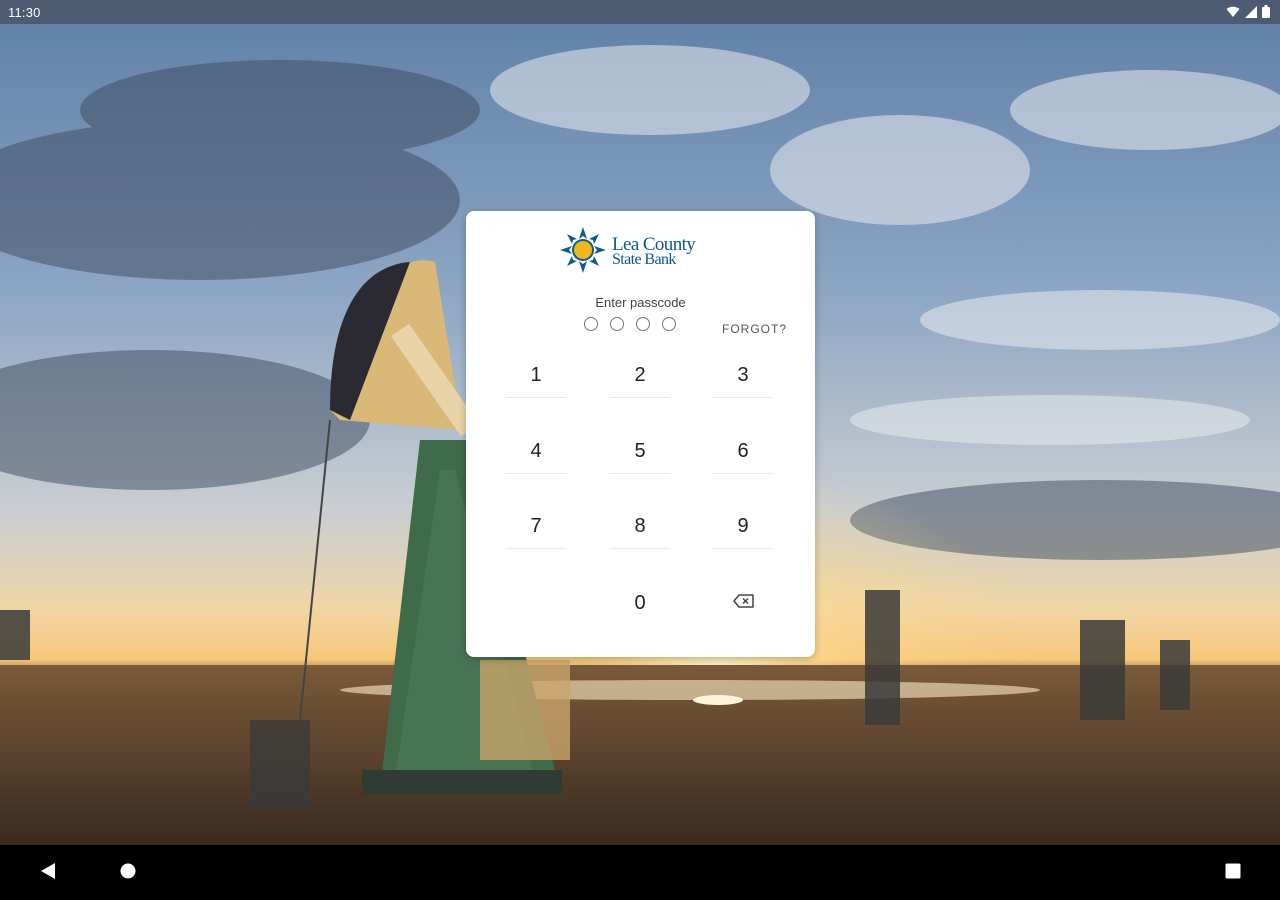  I want to click on nav-back-button, so click(48, 873).